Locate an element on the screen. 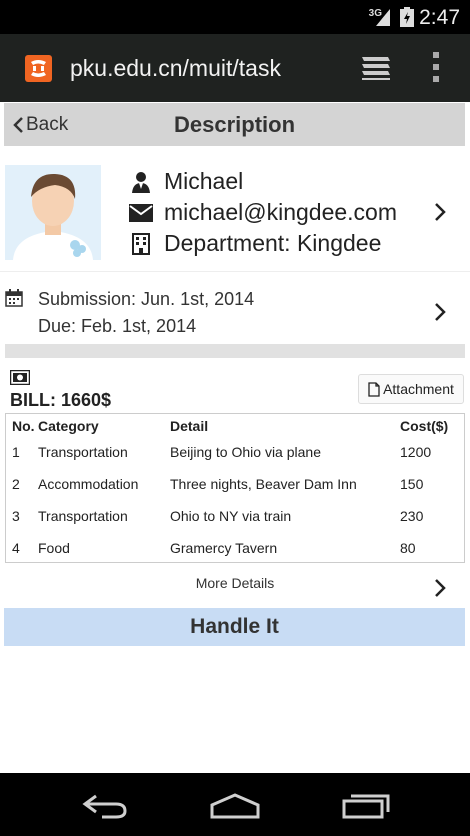  clock: 2:47 is located at coordinates (439, 17).